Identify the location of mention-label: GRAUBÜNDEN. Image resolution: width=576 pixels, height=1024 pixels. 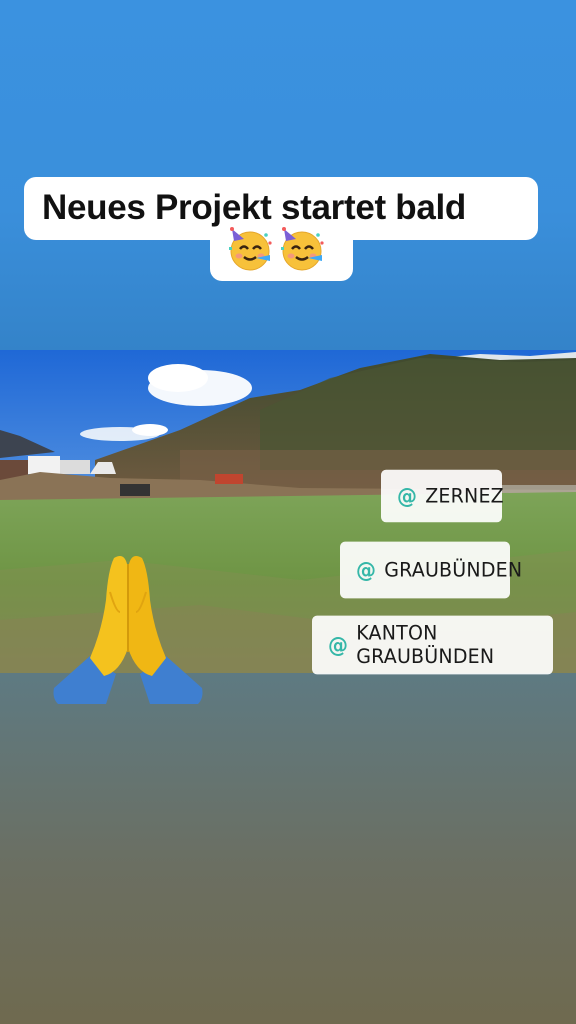
(453, 570).